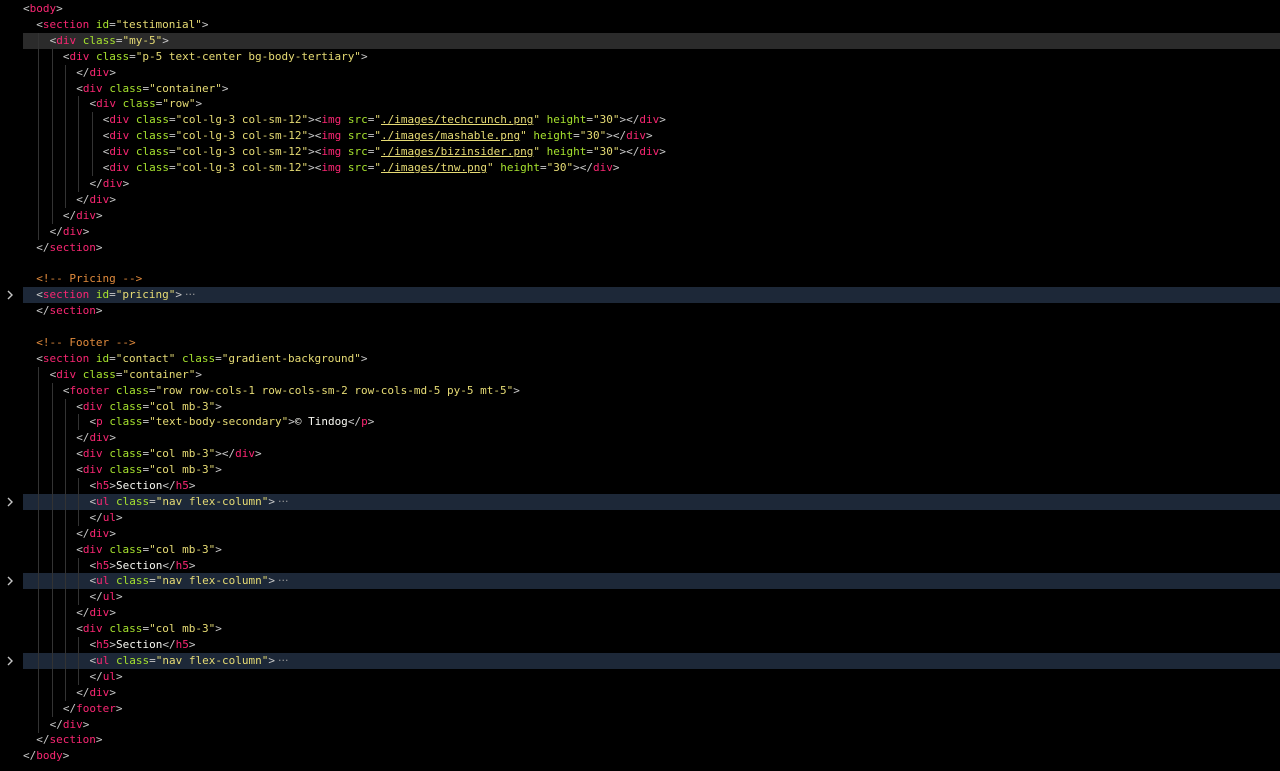 This screenshot has width=1280, height=771. Describe the element at coordinates (640, 9) in the screenshot. I see `code-line: <body>` at that location.